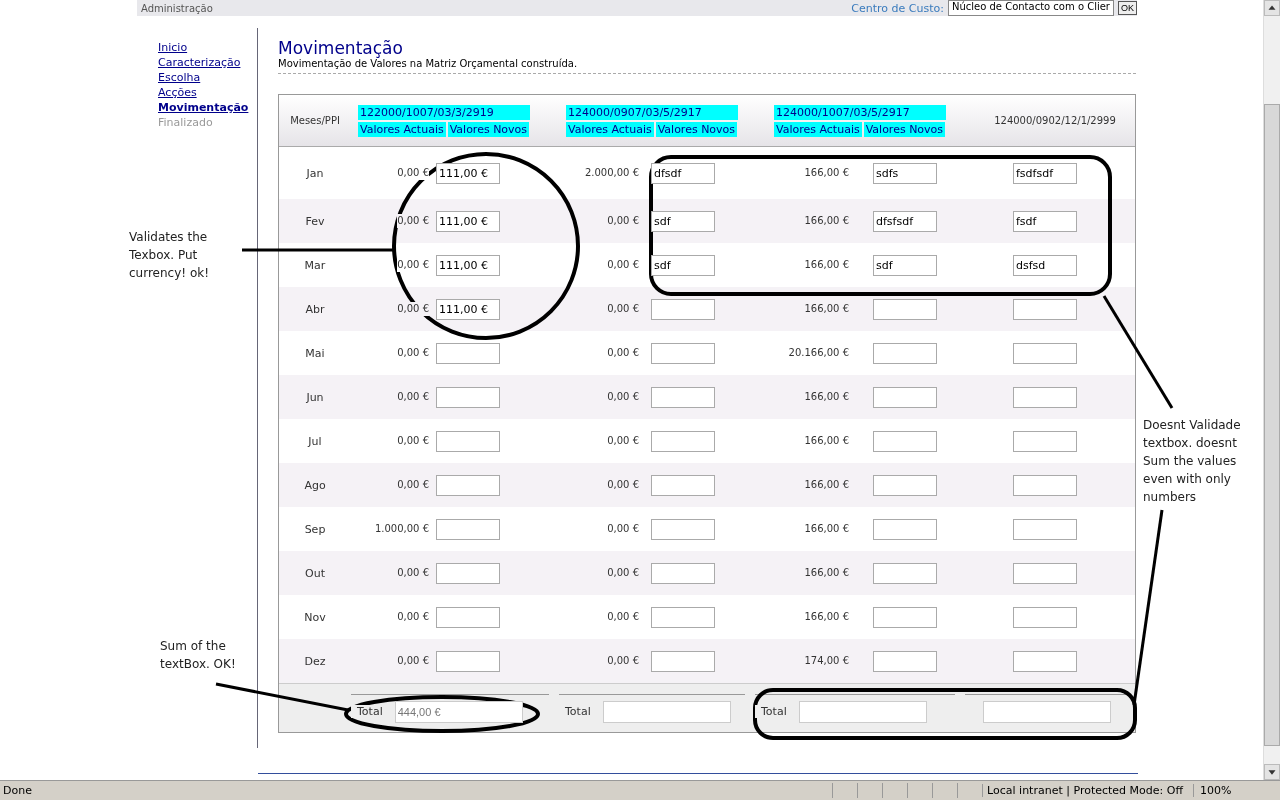 The height and width of the screenshot is (800, 1280). I want to click on input-field: dsfsd, so click(1045, 265).